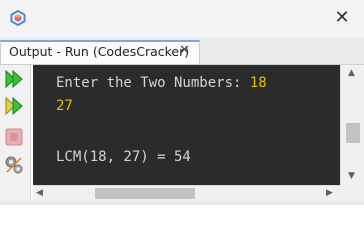 Image resolution: width=364 pixels, height=240 pixels. Describe the element at coordinates (342, 19) in the screenshot. I see `window-close-button: ✕` at that location.